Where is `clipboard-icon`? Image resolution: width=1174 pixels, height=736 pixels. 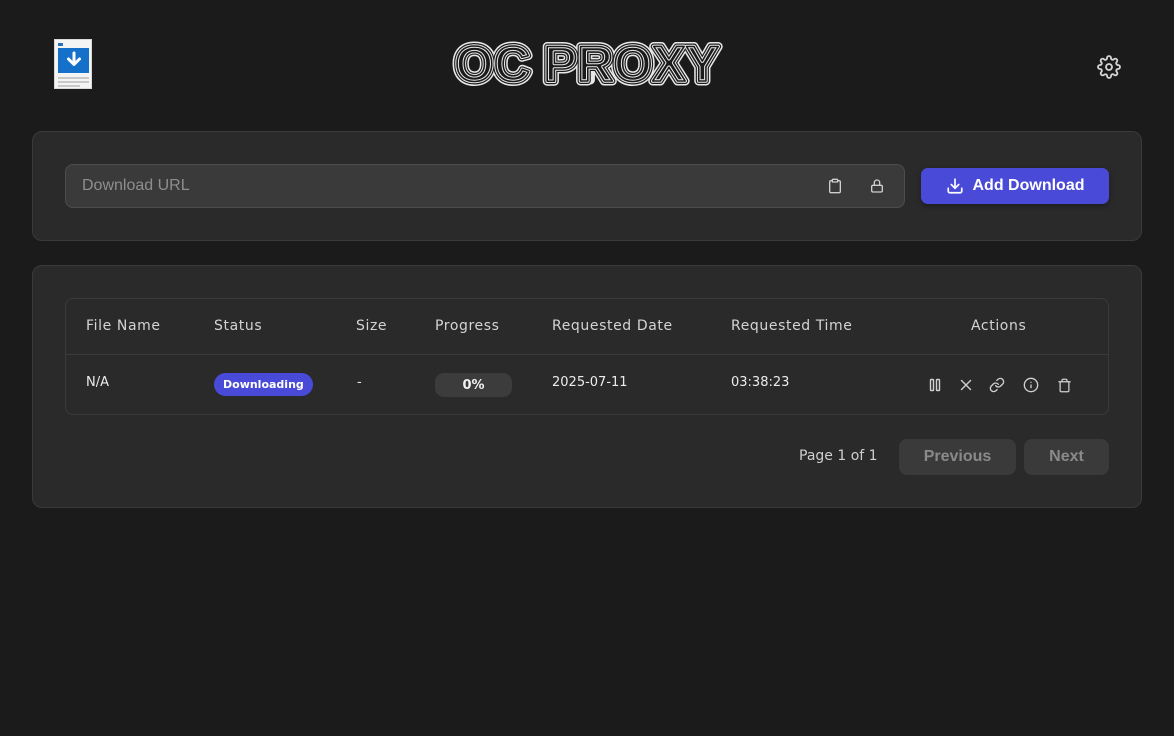 clipboard-icon is located at coordinates (835, 186).